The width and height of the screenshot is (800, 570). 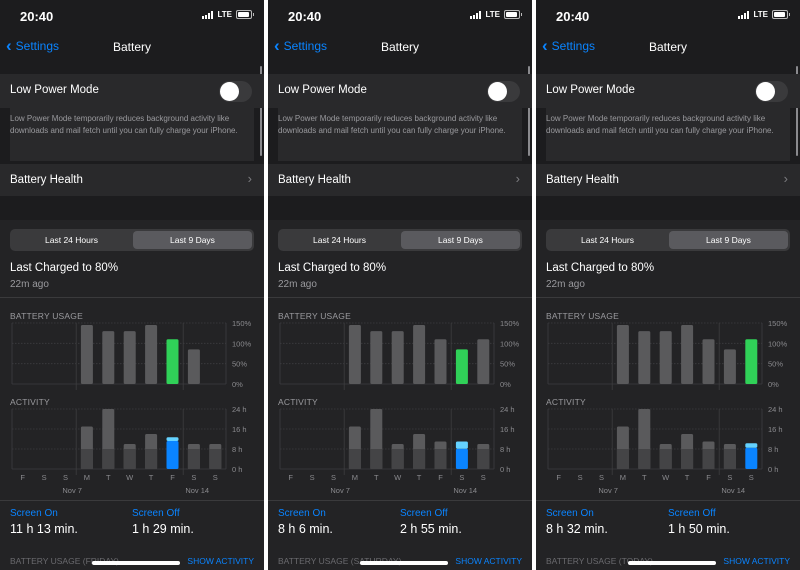 What do you see at coordinates (699, 529) in the screenshot?
I see `screen-off-value: 1 h 50 min.` at bounding box center [699, 529].